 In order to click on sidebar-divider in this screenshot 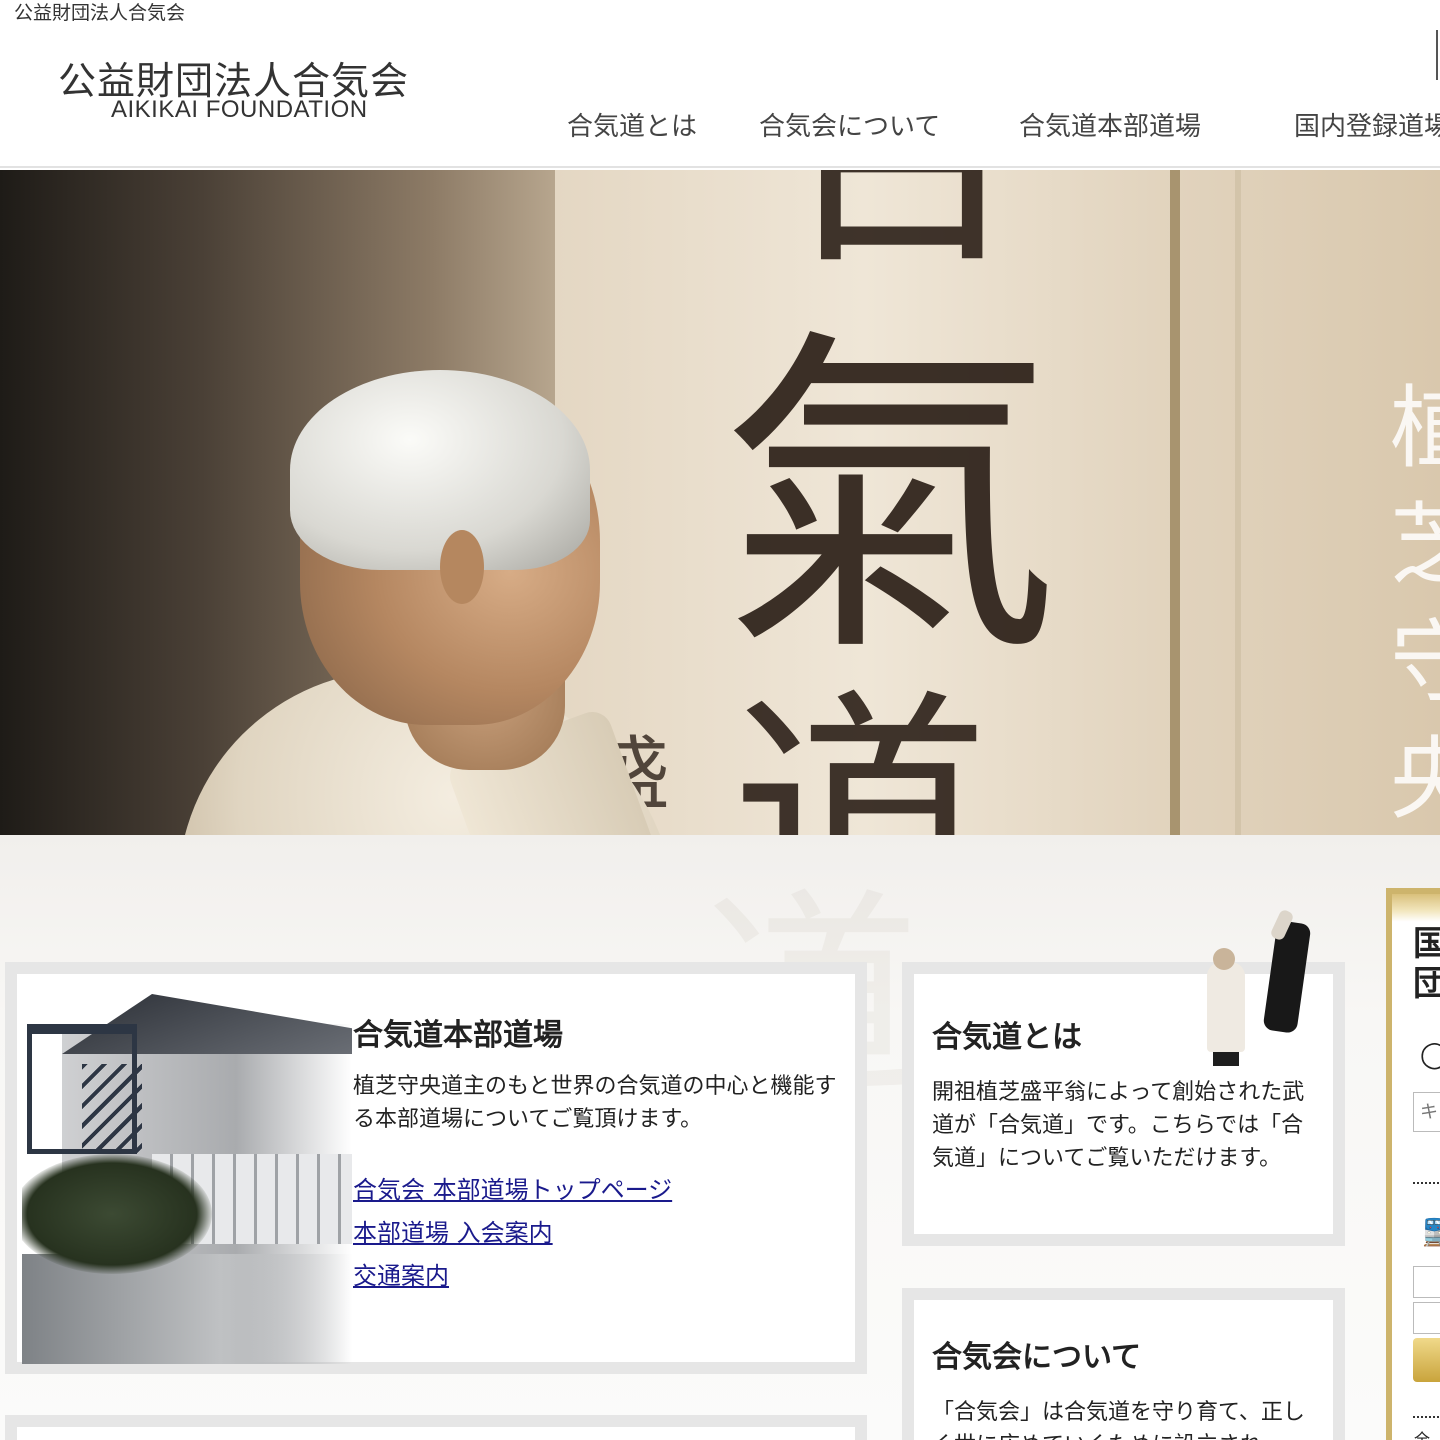, I will do `click(1426, 1183)`.